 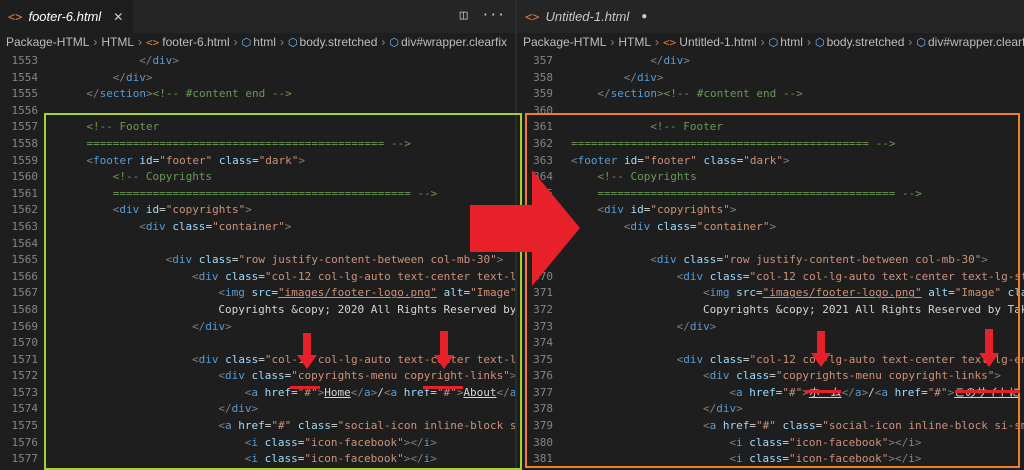 What do you see at coordinates (257, 16) in the screenshot?
I see `tab-bar: <> footer-6.html ✕ ◫ ···` at bounding box center [257, 16].